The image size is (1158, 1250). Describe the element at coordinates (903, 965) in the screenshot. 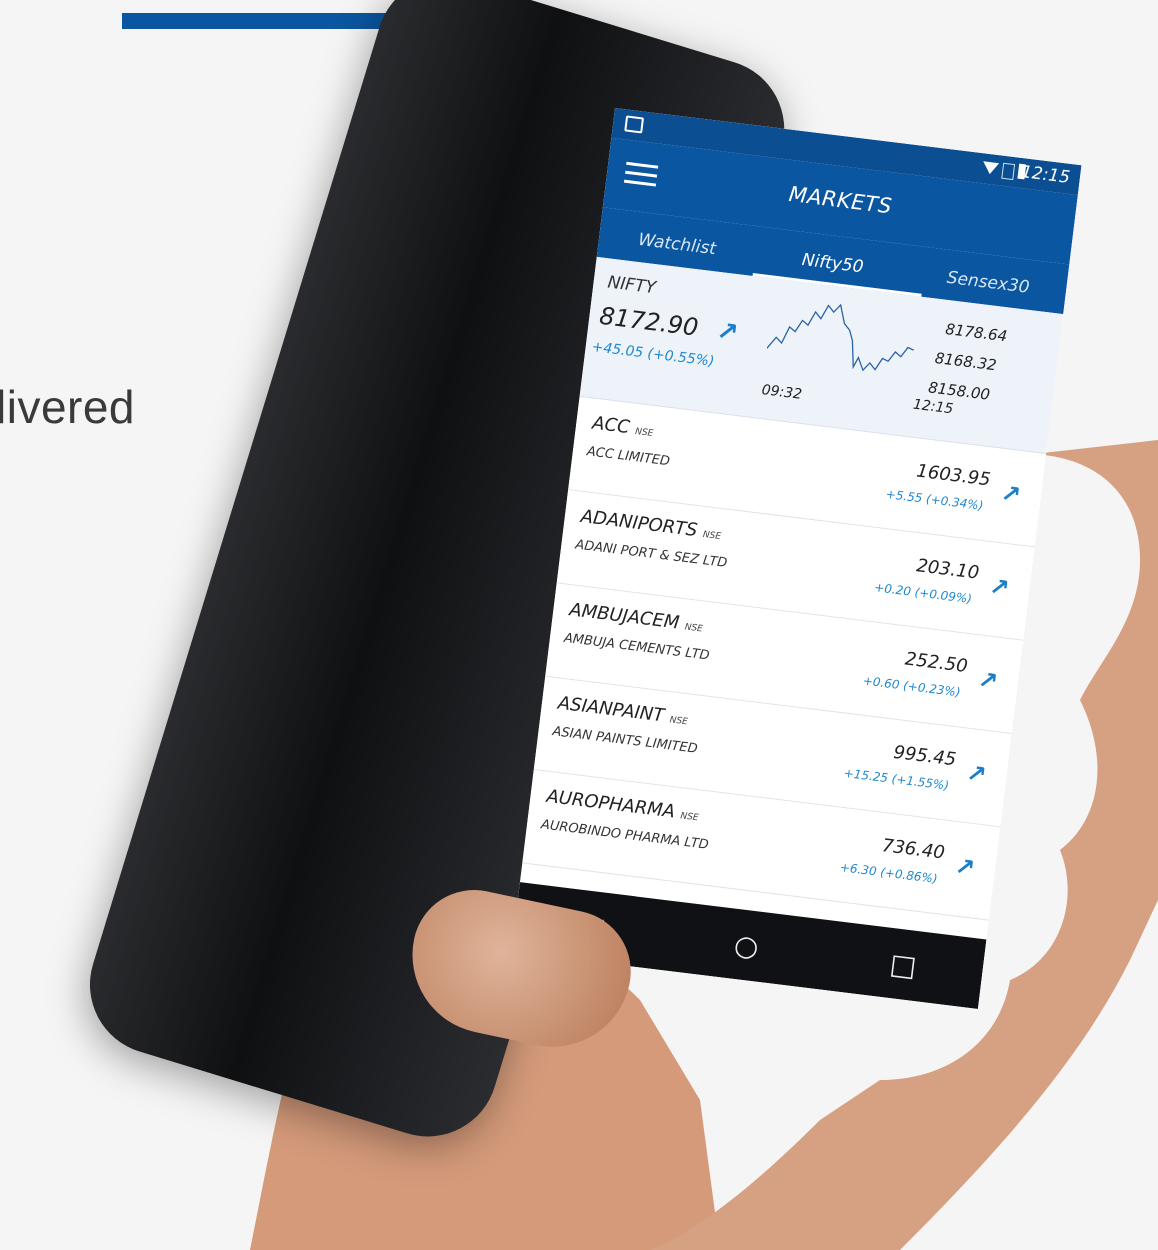

I see `recents-icon: □` at that location.